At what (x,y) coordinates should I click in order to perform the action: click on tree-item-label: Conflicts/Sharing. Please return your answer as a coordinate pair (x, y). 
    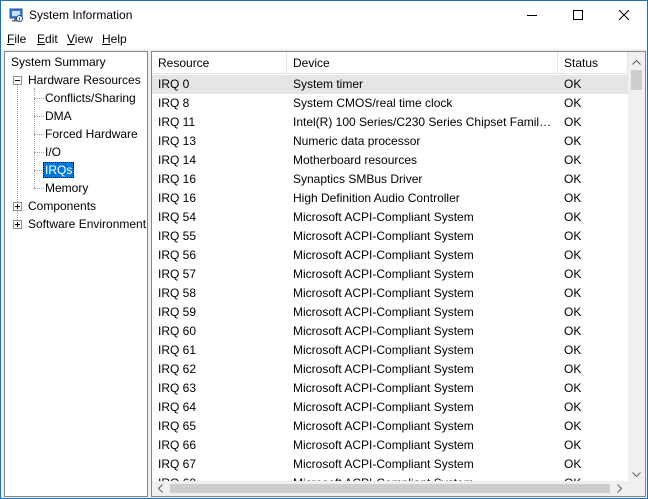
    Looking at the image, I should click on (90, 98).